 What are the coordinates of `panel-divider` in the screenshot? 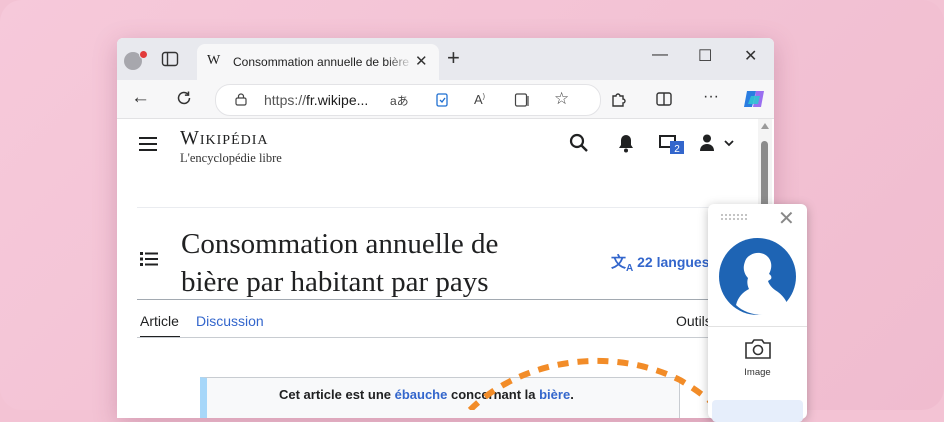 It's located at (757, 326).